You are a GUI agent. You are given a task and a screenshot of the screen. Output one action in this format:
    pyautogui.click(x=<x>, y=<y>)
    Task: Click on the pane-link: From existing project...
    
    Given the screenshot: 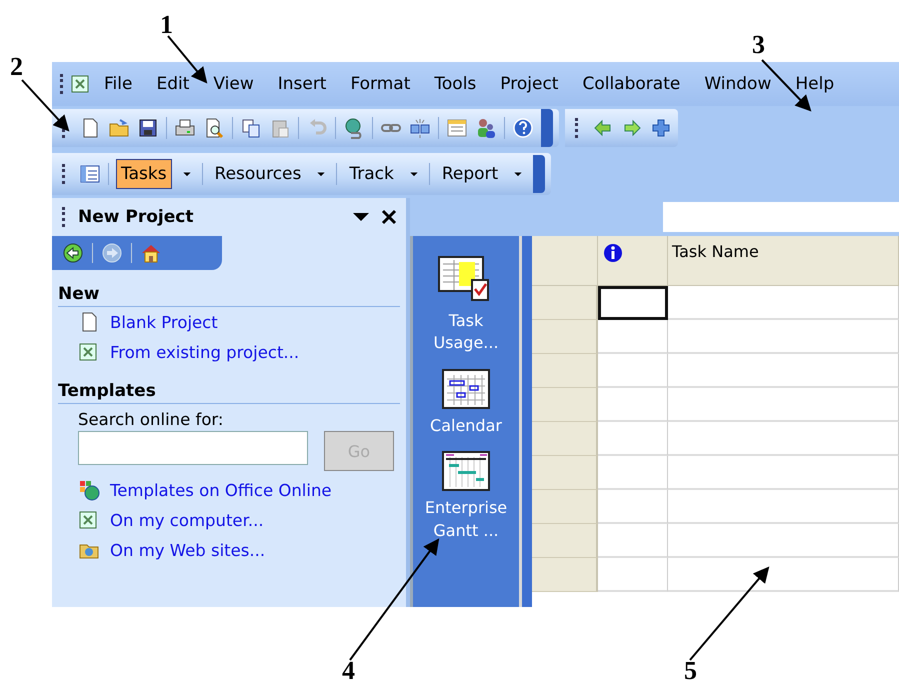 What is the action you would take?
    pyautogui.click(x=205, y=352)
    